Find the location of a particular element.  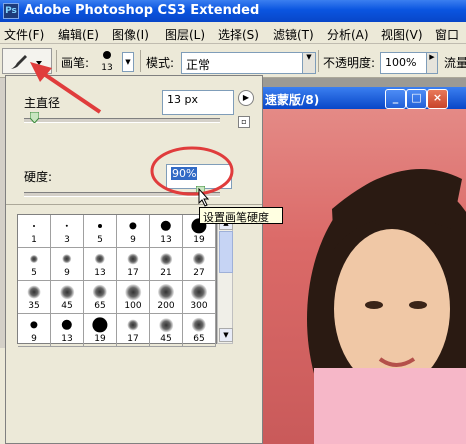

menu-analysis: 分析(A) is located at coordinates (348, 34).